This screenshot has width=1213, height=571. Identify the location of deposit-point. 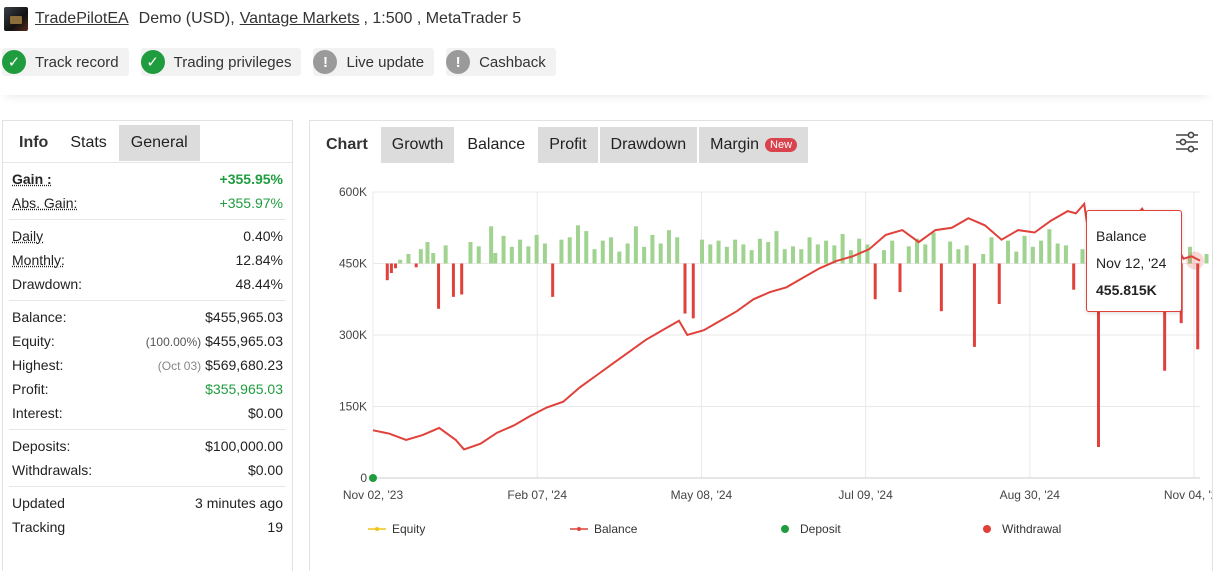
(373, 478).